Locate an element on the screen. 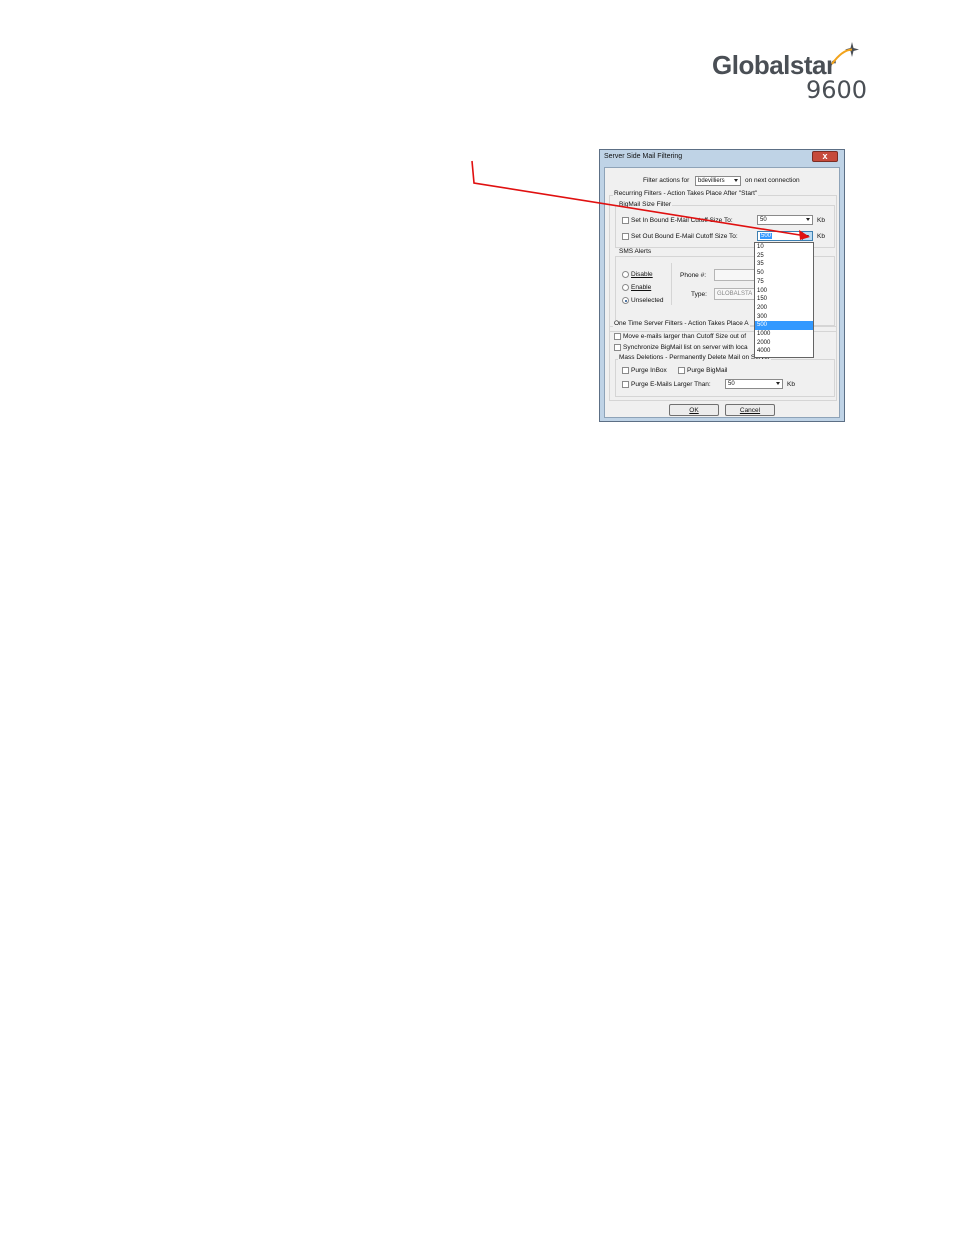  dialog-title: Server Side Mail Filtering is located at coordinates (643, 156).